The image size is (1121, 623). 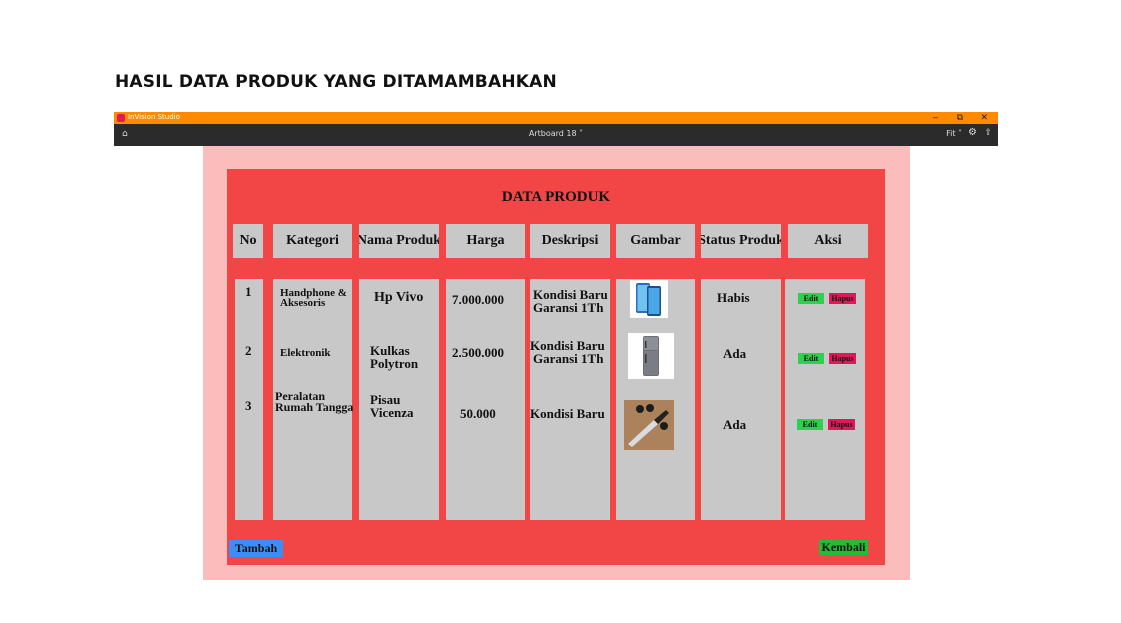 I want to click on header-nama-produk: Nama Produk, so click(x=399, y=241).